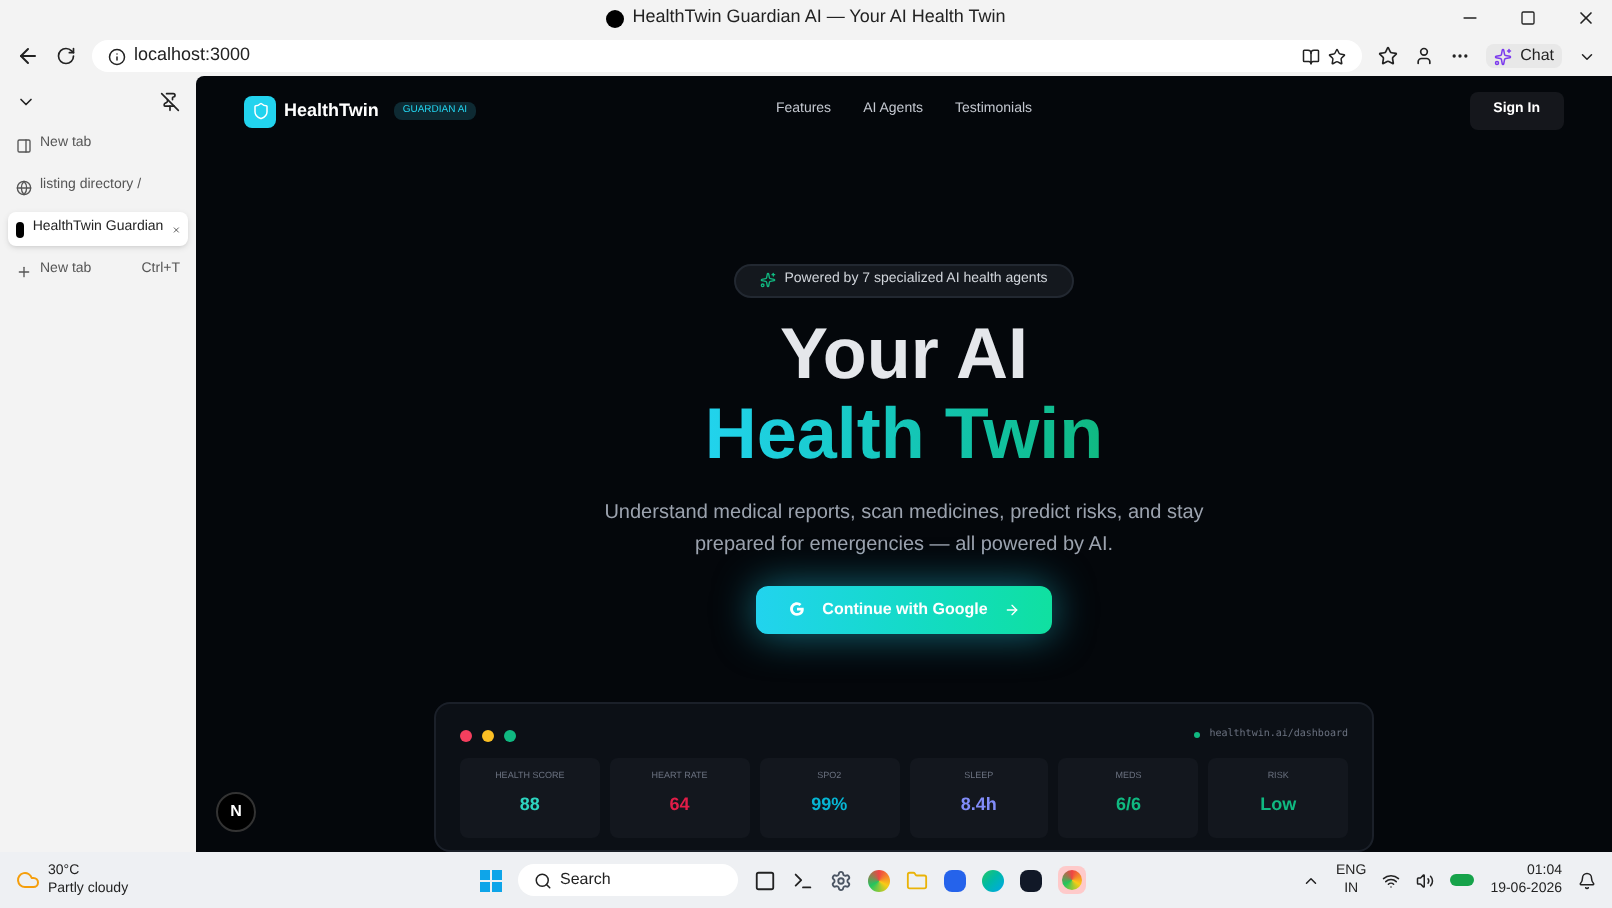 The width and height of the screenshot is (1612, 908). What do you see at coordinates (1586, 18) in the screenshot?
I see `close-icon` at bounding box center [1586, 18].